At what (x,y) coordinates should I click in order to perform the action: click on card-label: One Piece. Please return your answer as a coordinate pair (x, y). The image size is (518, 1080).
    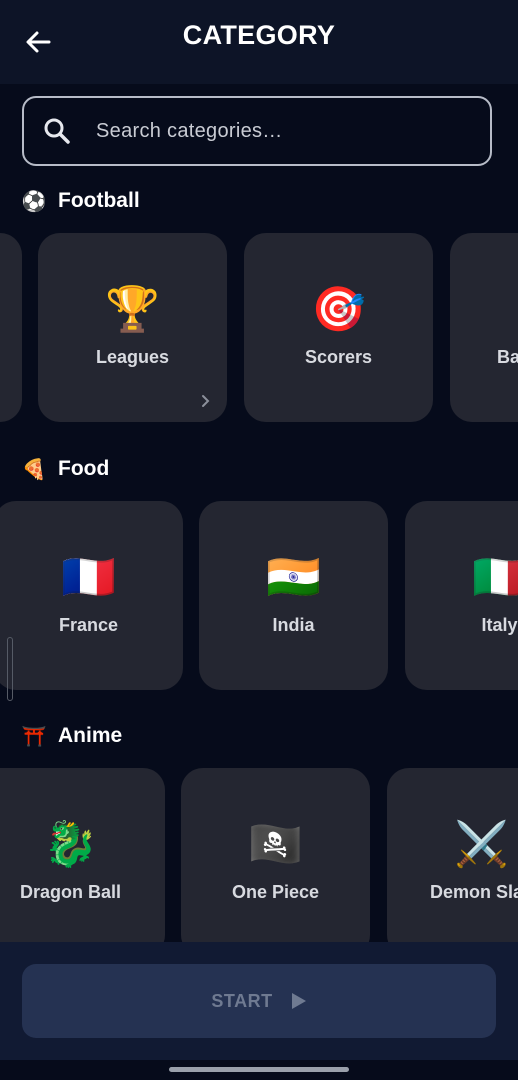
    Looking at the image, I should click on (275, 892).